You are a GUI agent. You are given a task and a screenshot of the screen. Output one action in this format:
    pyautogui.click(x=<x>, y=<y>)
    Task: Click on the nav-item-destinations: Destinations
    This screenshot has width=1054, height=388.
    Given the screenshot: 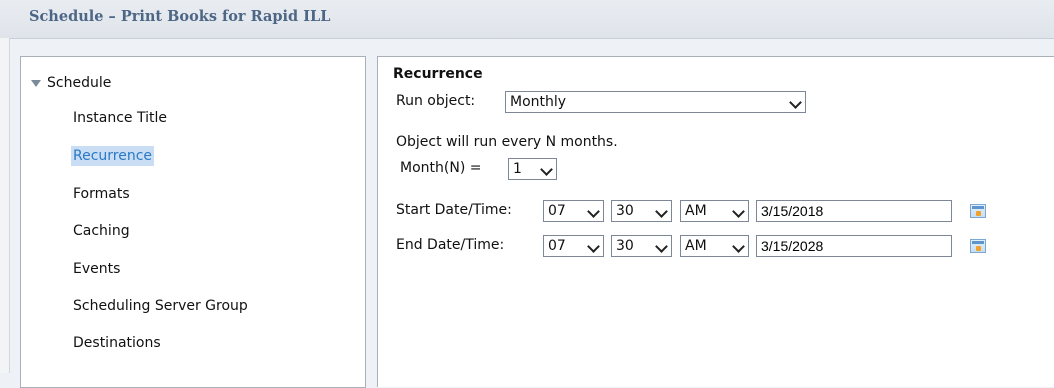 What is the action you would take?
    pyautogui.click(x=117, y=343)
    